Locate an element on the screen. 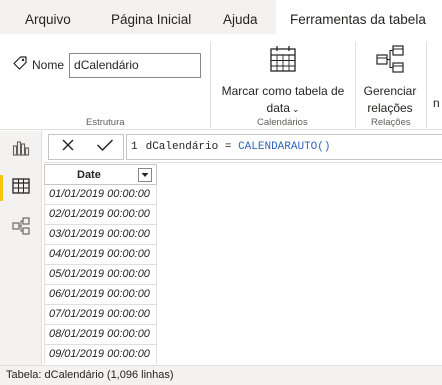  formula-bar: 1 dCalendário = CALENDARAUTO() is located at coordinates (243, 147).